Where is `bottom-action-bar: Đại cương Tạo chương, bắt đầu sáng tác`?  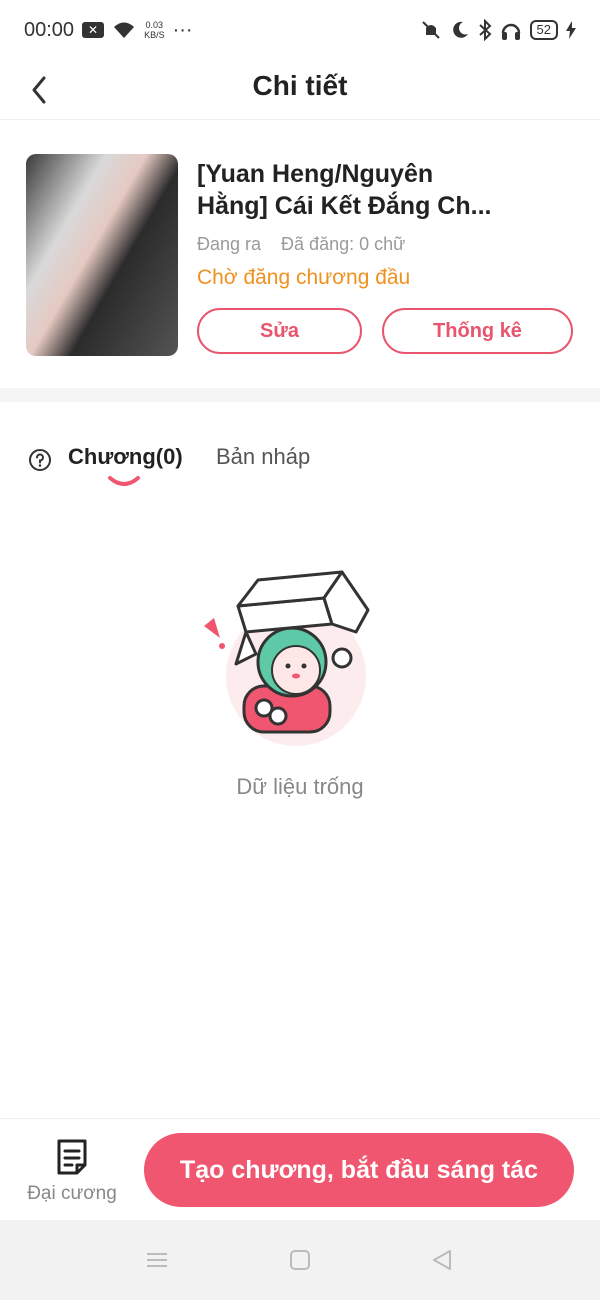
bottom-action-bar: Đại cương Tạo chương, bắt đầu sáng tác is located at coordinates (300, 1169).